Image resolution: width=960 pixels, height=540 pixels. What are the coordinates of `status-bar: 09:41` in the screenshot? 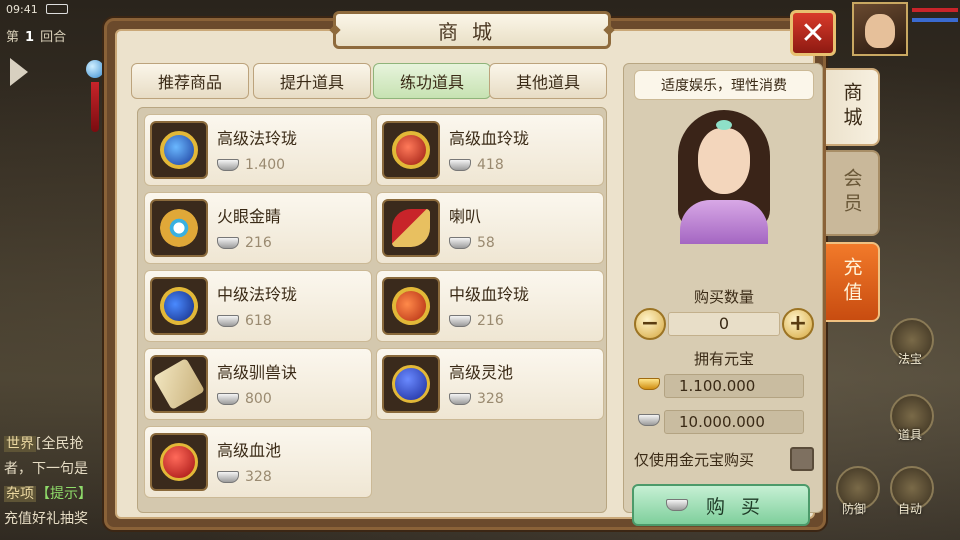 It's located at (50, 9).